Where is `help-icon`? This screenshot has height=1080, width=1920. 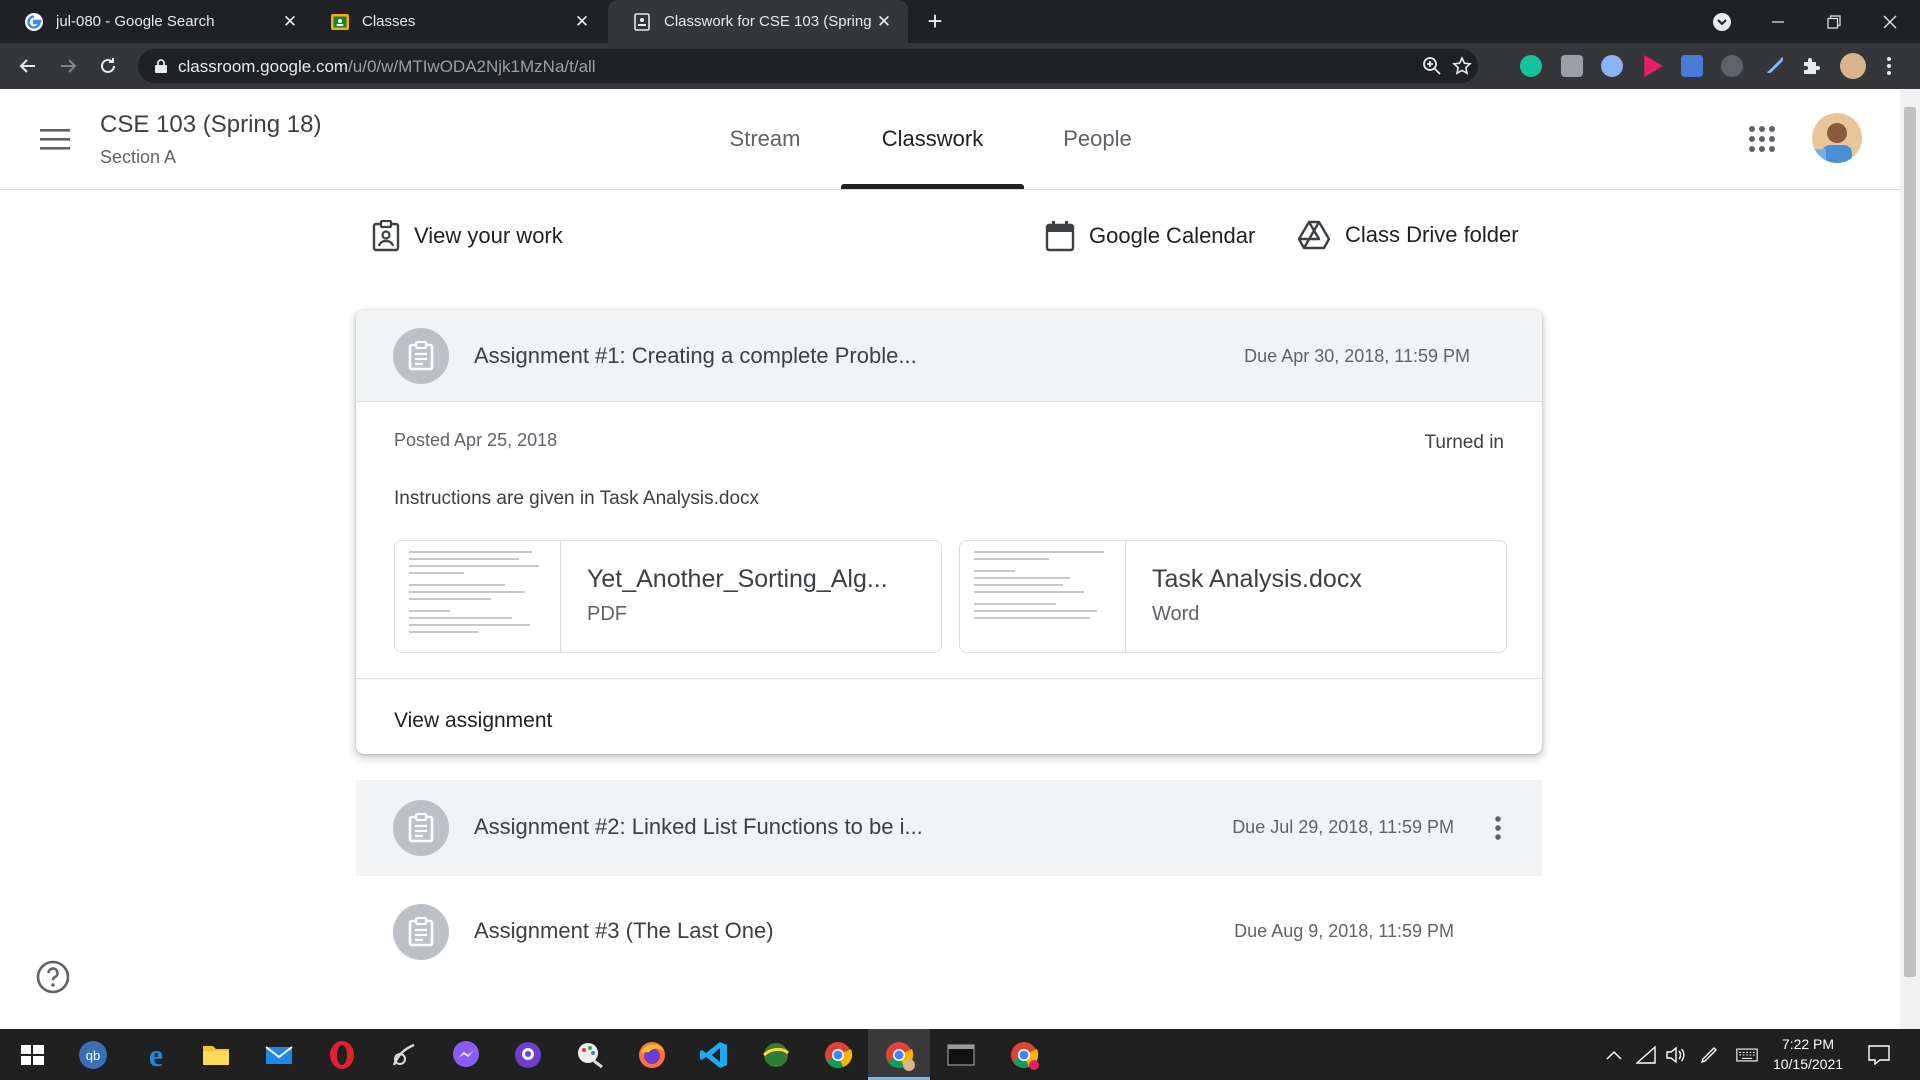 help-icon is located at coordinates (53, 977).